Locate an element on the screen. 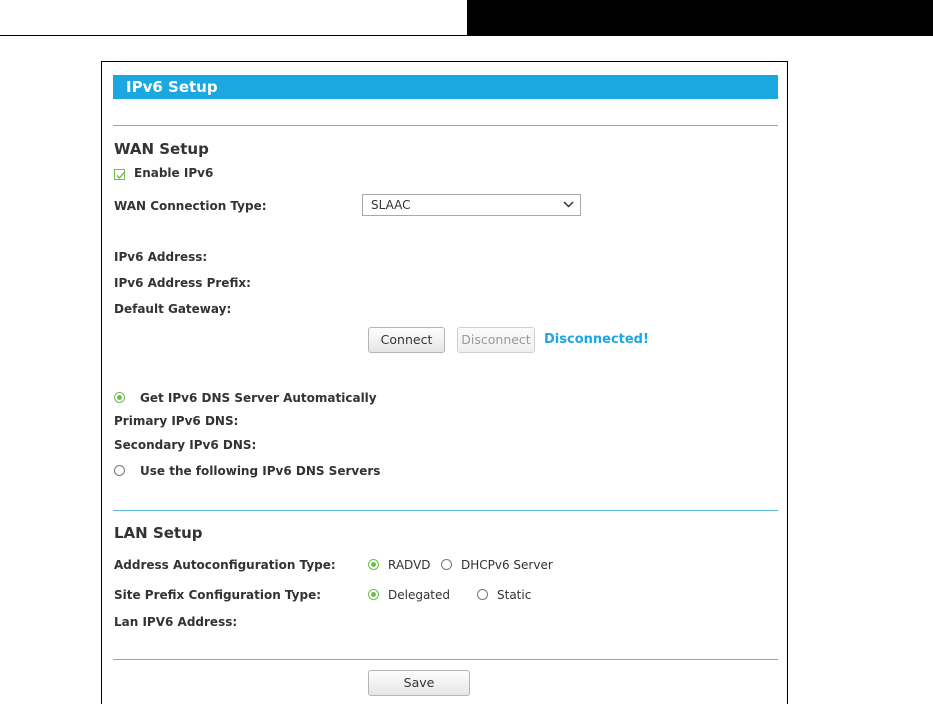 Image resolution: width=933 pixels, height=704 pixels. autoconfig-type-label: Address Autoconfiguration Type: is located at coordinates (225, 565).